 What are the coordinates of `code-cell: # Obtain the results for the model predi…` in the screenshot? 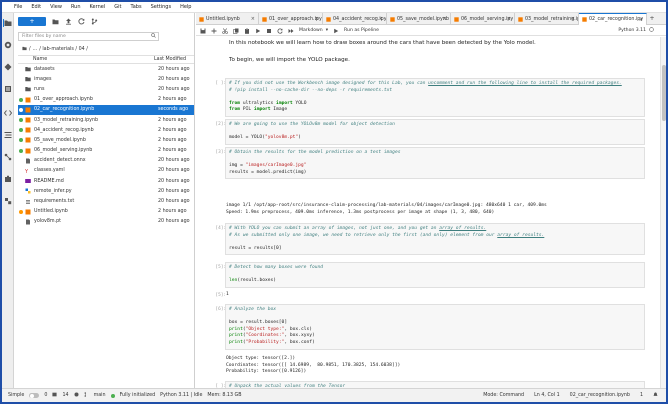 It's located at (435, 163).